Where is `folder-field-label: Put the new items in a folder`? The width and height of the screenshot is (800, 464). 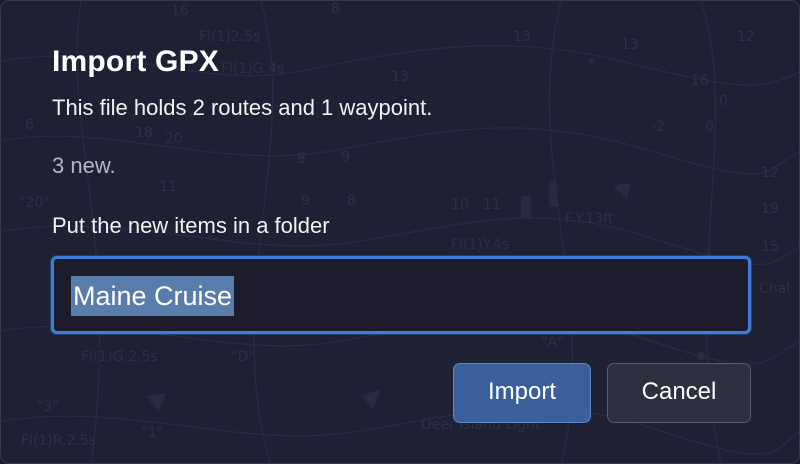 folder-field-label: Put the new items in a folder is located at coordinates (191, 225).